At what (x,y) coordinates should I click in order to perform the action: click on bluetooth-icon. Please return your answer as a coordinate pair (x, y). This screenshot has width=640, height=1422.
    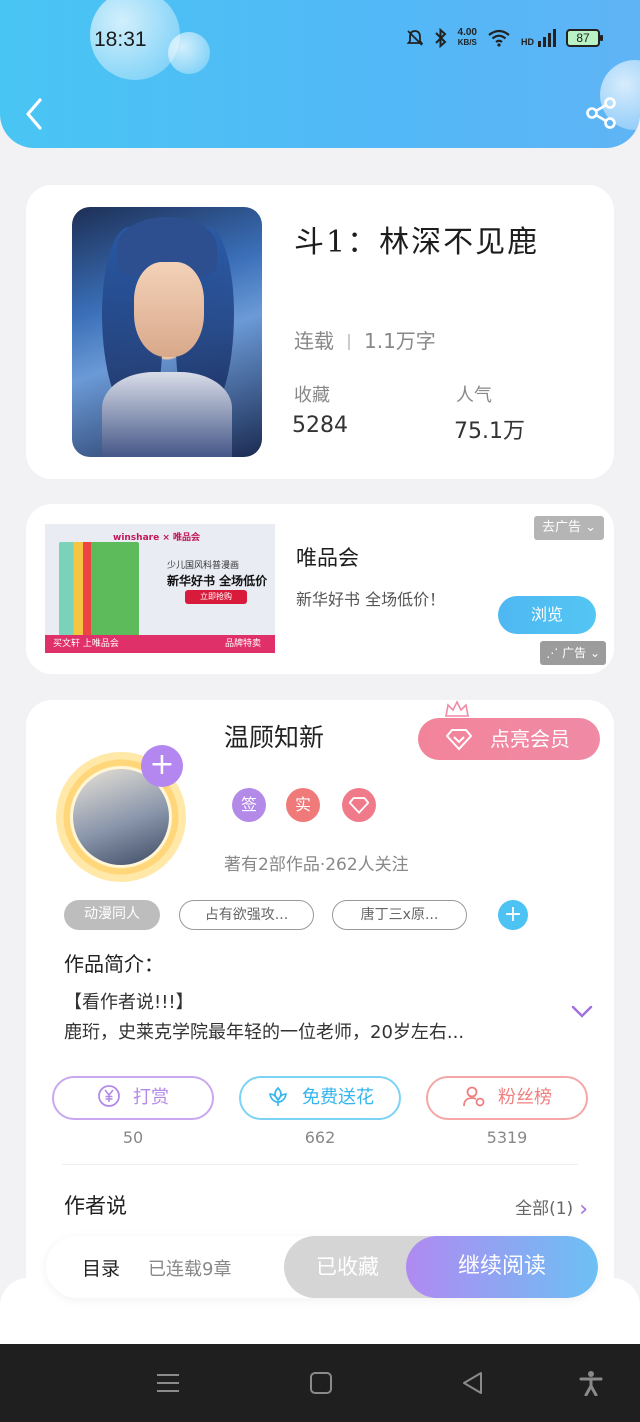
    Looking at the image, I should click on (440, 38).